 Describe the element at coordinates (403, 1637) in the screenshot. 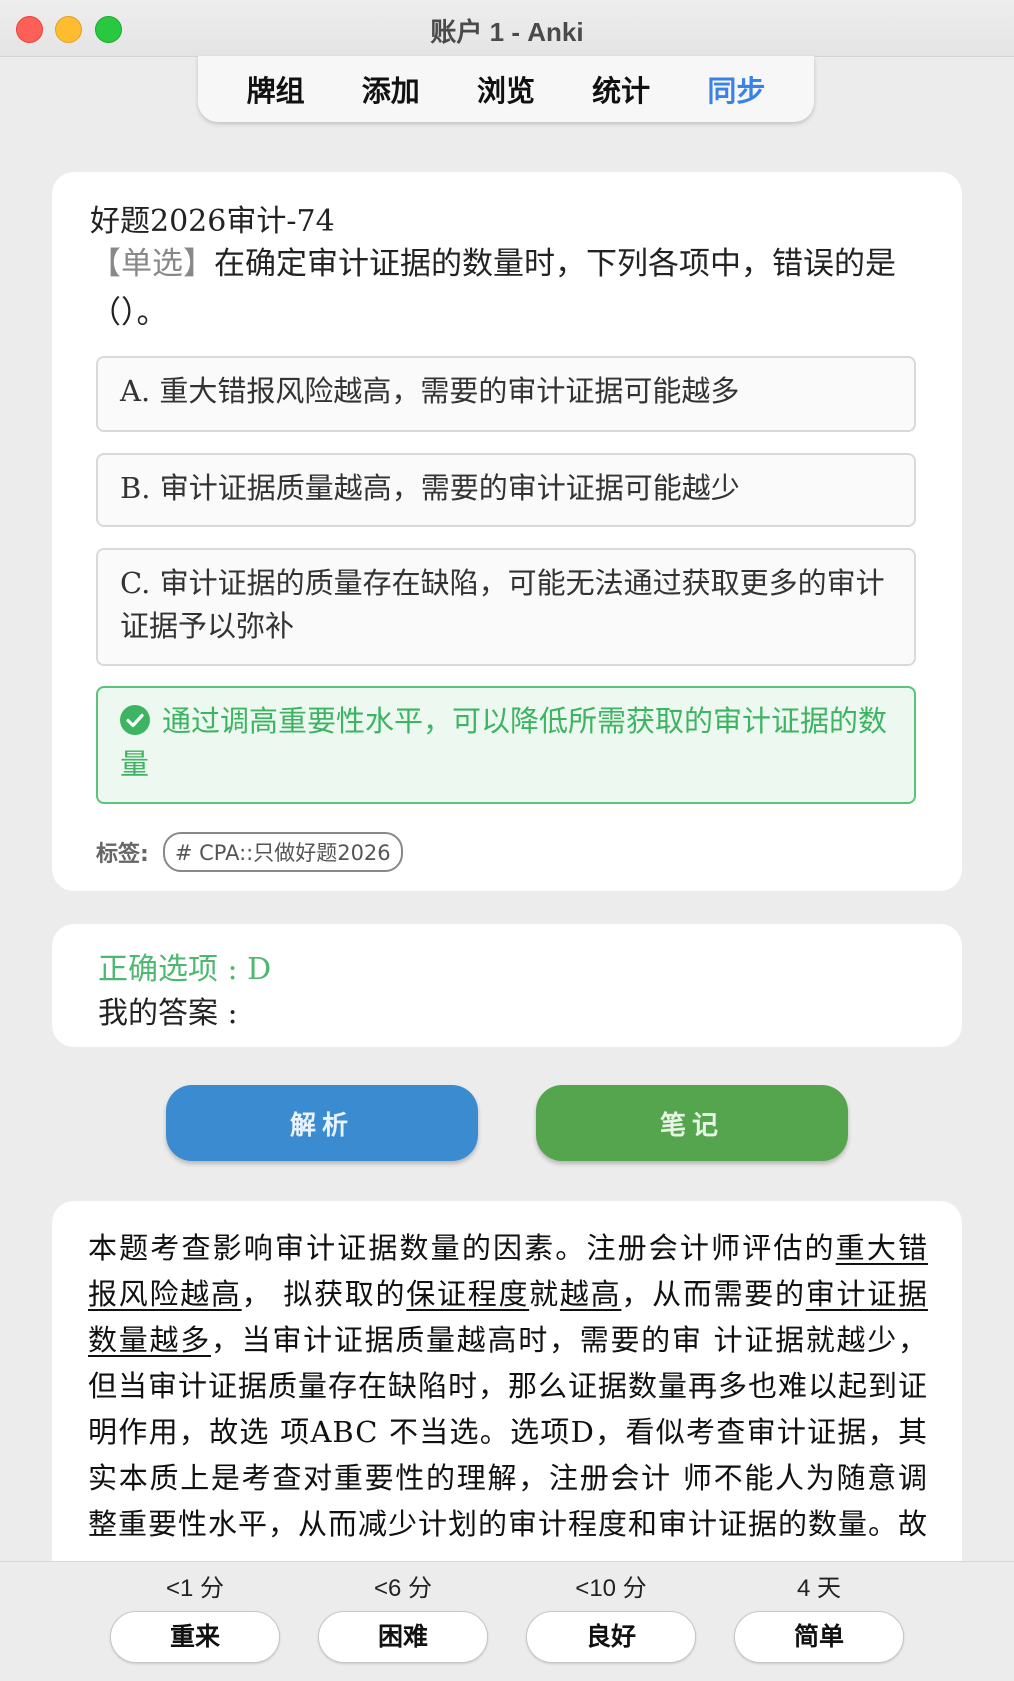

I see `hard-button: 困难` at that location.